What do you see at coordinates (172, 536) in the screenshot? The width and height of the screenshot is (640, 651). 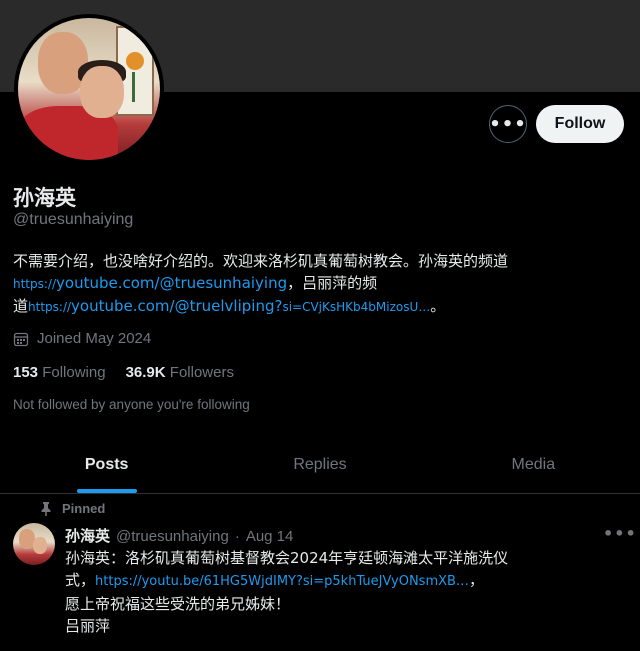 I see `post-author-handle: @truesunhaiying` at bounding box center [172, 536].